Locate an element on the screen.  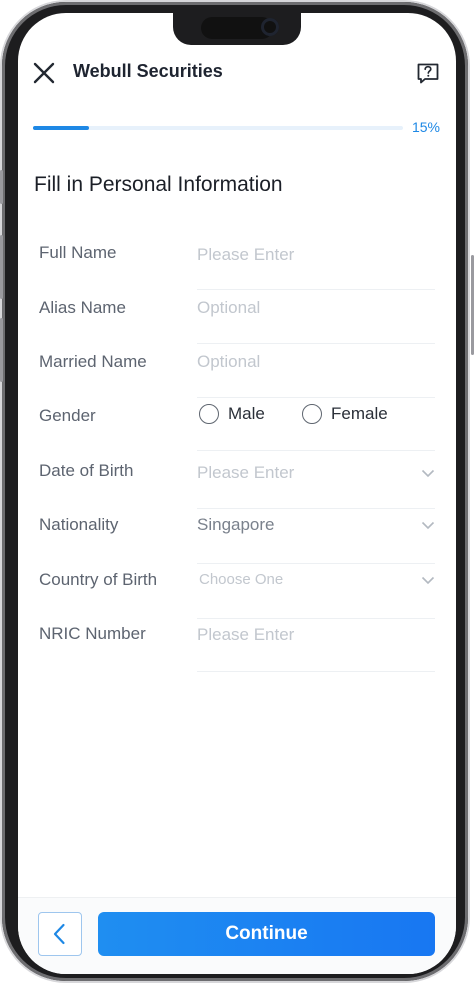
nationality-label: Nationality is located at coordinates (79, 524).